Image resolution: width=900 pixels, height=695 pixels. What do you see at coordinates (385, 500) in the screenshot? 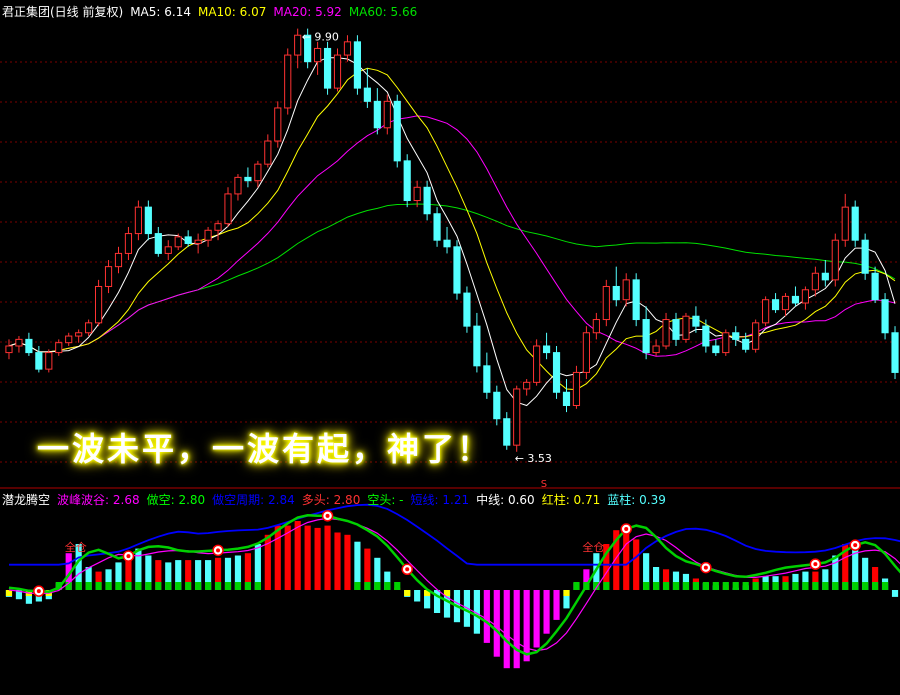
I see `ind-bear: 空头: -` at bounding box center [385, 500].